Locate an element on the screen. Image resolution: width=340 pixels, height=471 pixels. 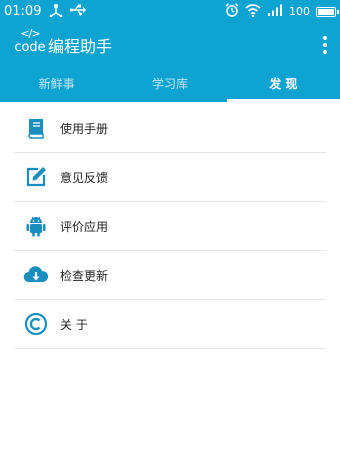
menu-label-about: 关 于 is located at coordinates (74, 324).